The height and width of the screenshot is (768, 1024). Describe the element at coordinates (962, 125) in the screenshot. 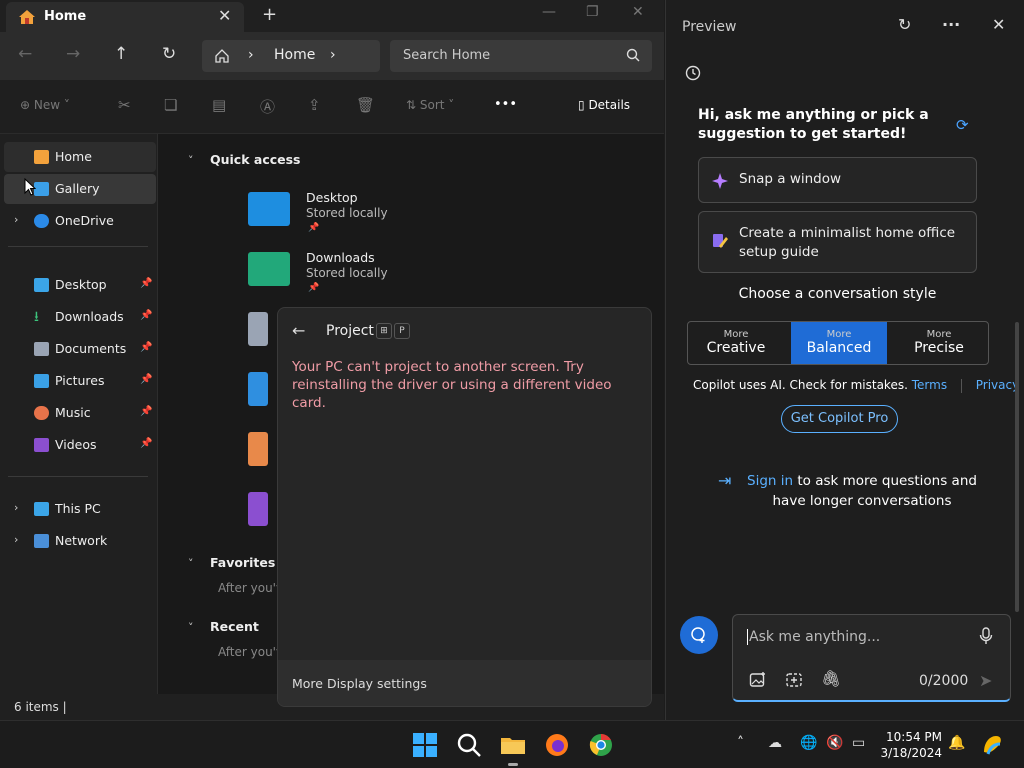

I see `refresh-suggestions-icon: ⟳` at that location.